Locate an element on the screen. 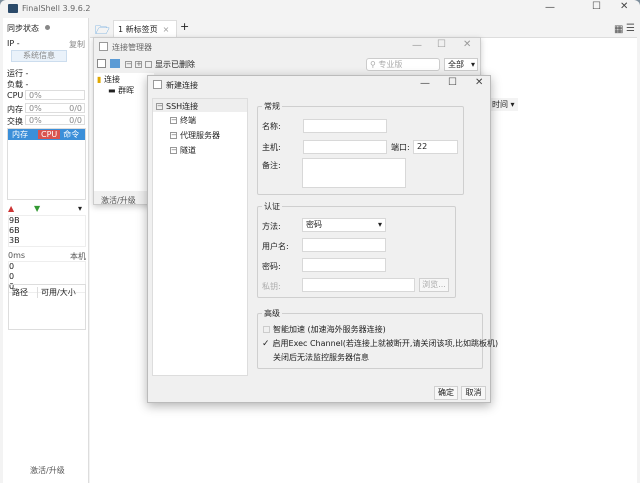 The image size is (640, 483). net-tick: 9B is located at coordinates (14, 220).